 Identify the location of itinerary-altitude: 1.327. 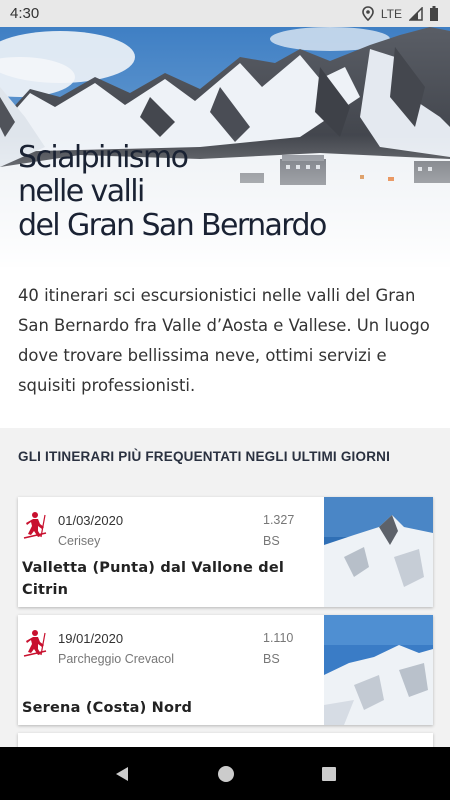
(279, 520).